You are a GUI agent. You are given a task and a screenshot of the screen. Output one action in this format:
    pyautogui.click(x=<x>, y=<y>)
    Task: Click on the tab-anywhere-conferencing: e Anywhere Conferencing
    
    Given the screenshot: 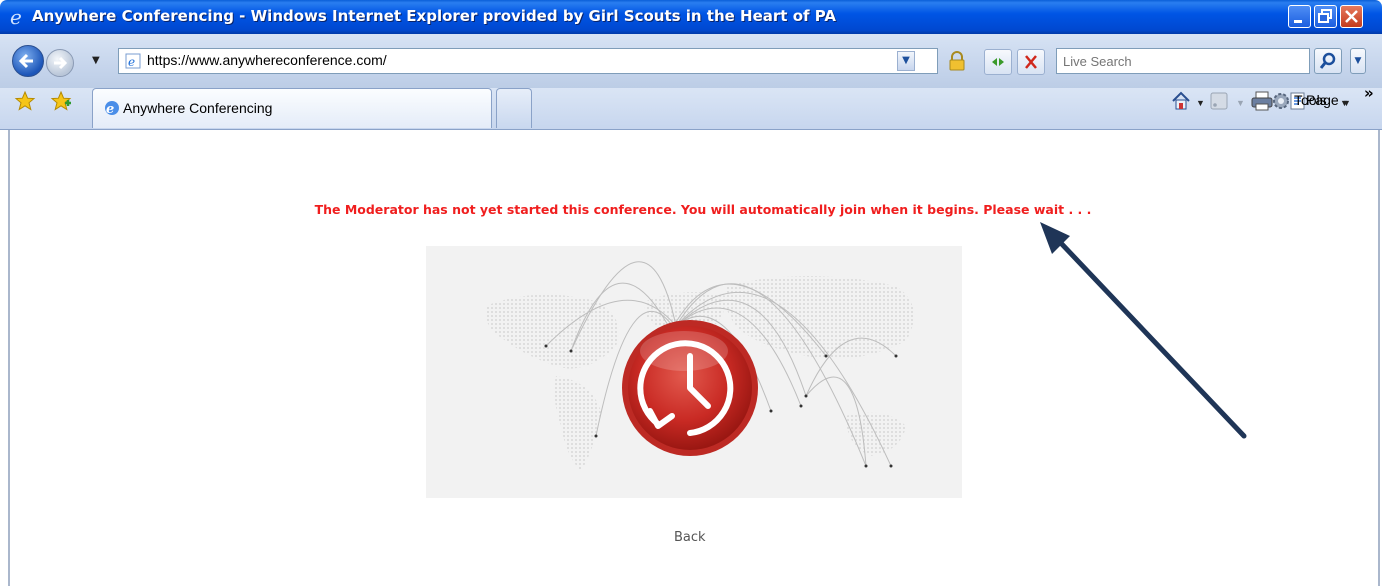 What is the action you would take?
    pyautogui.click(x=292, y=108)
    